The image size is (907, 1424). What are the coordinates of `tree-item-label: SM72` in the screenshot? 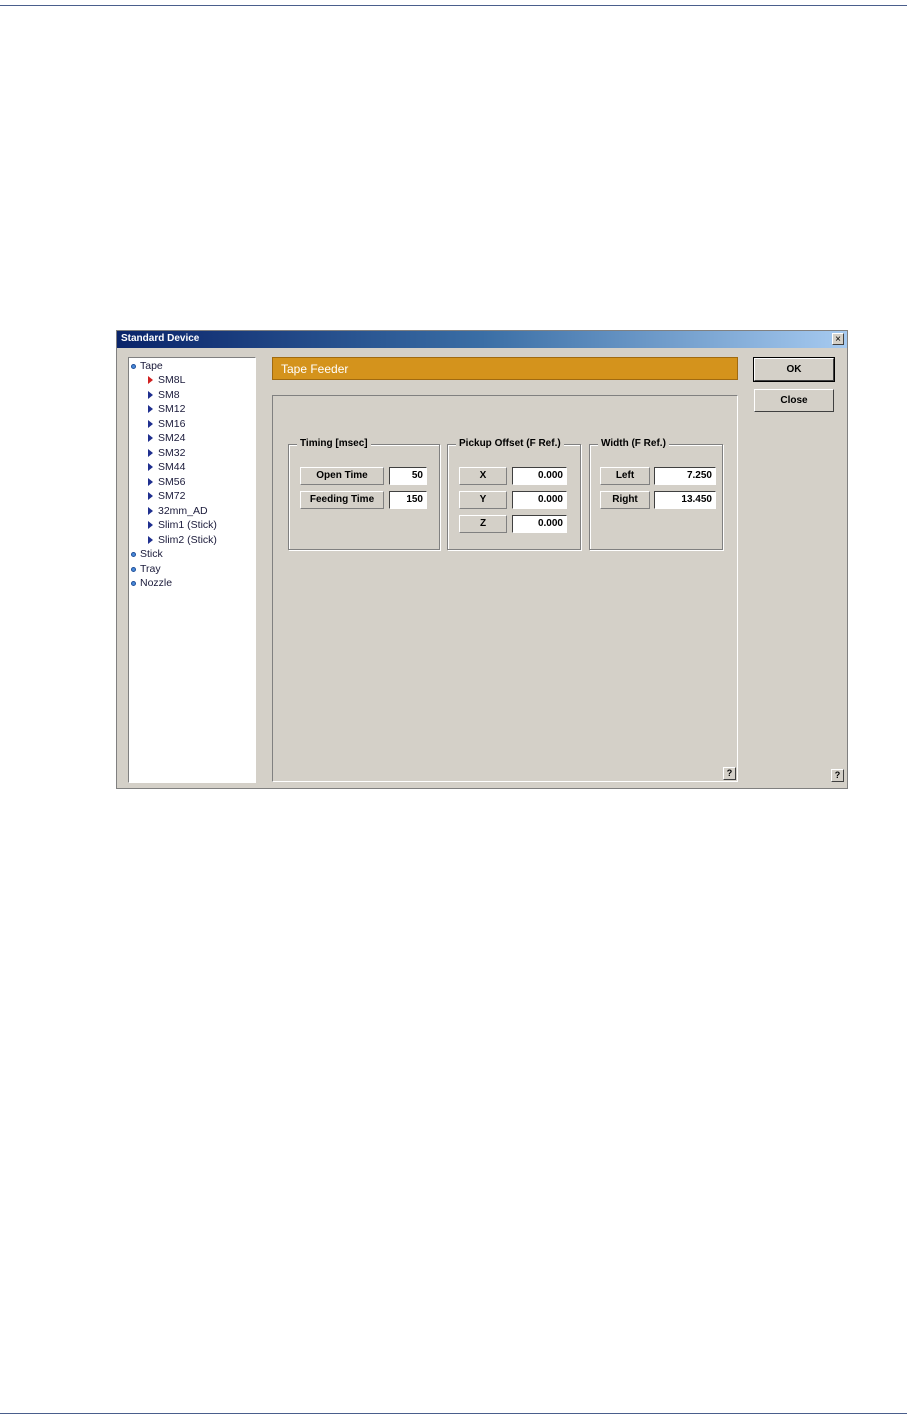 It's located at (172, 496).